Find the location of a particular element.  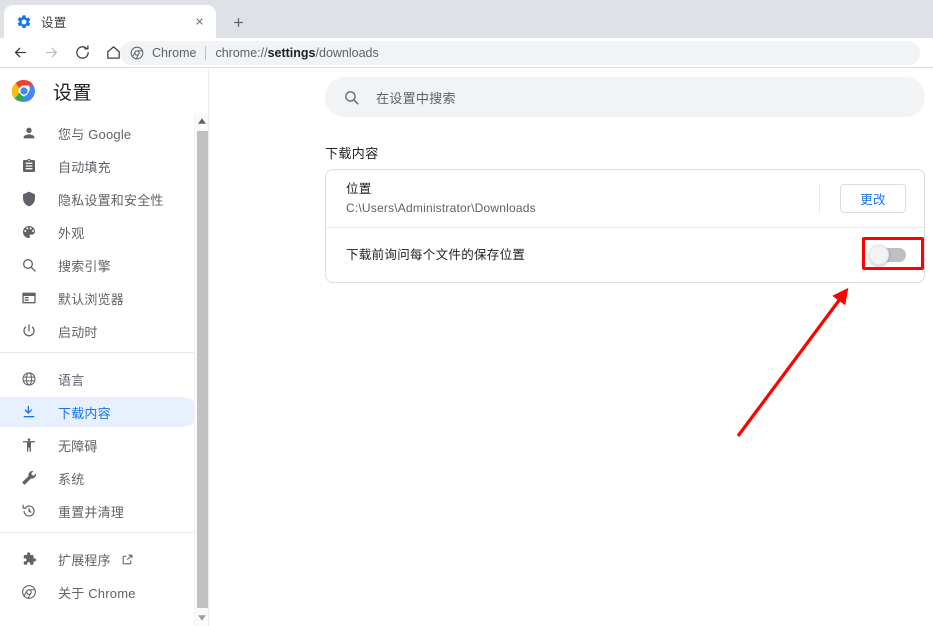

palette-icon is located at coordinates (29, 232).